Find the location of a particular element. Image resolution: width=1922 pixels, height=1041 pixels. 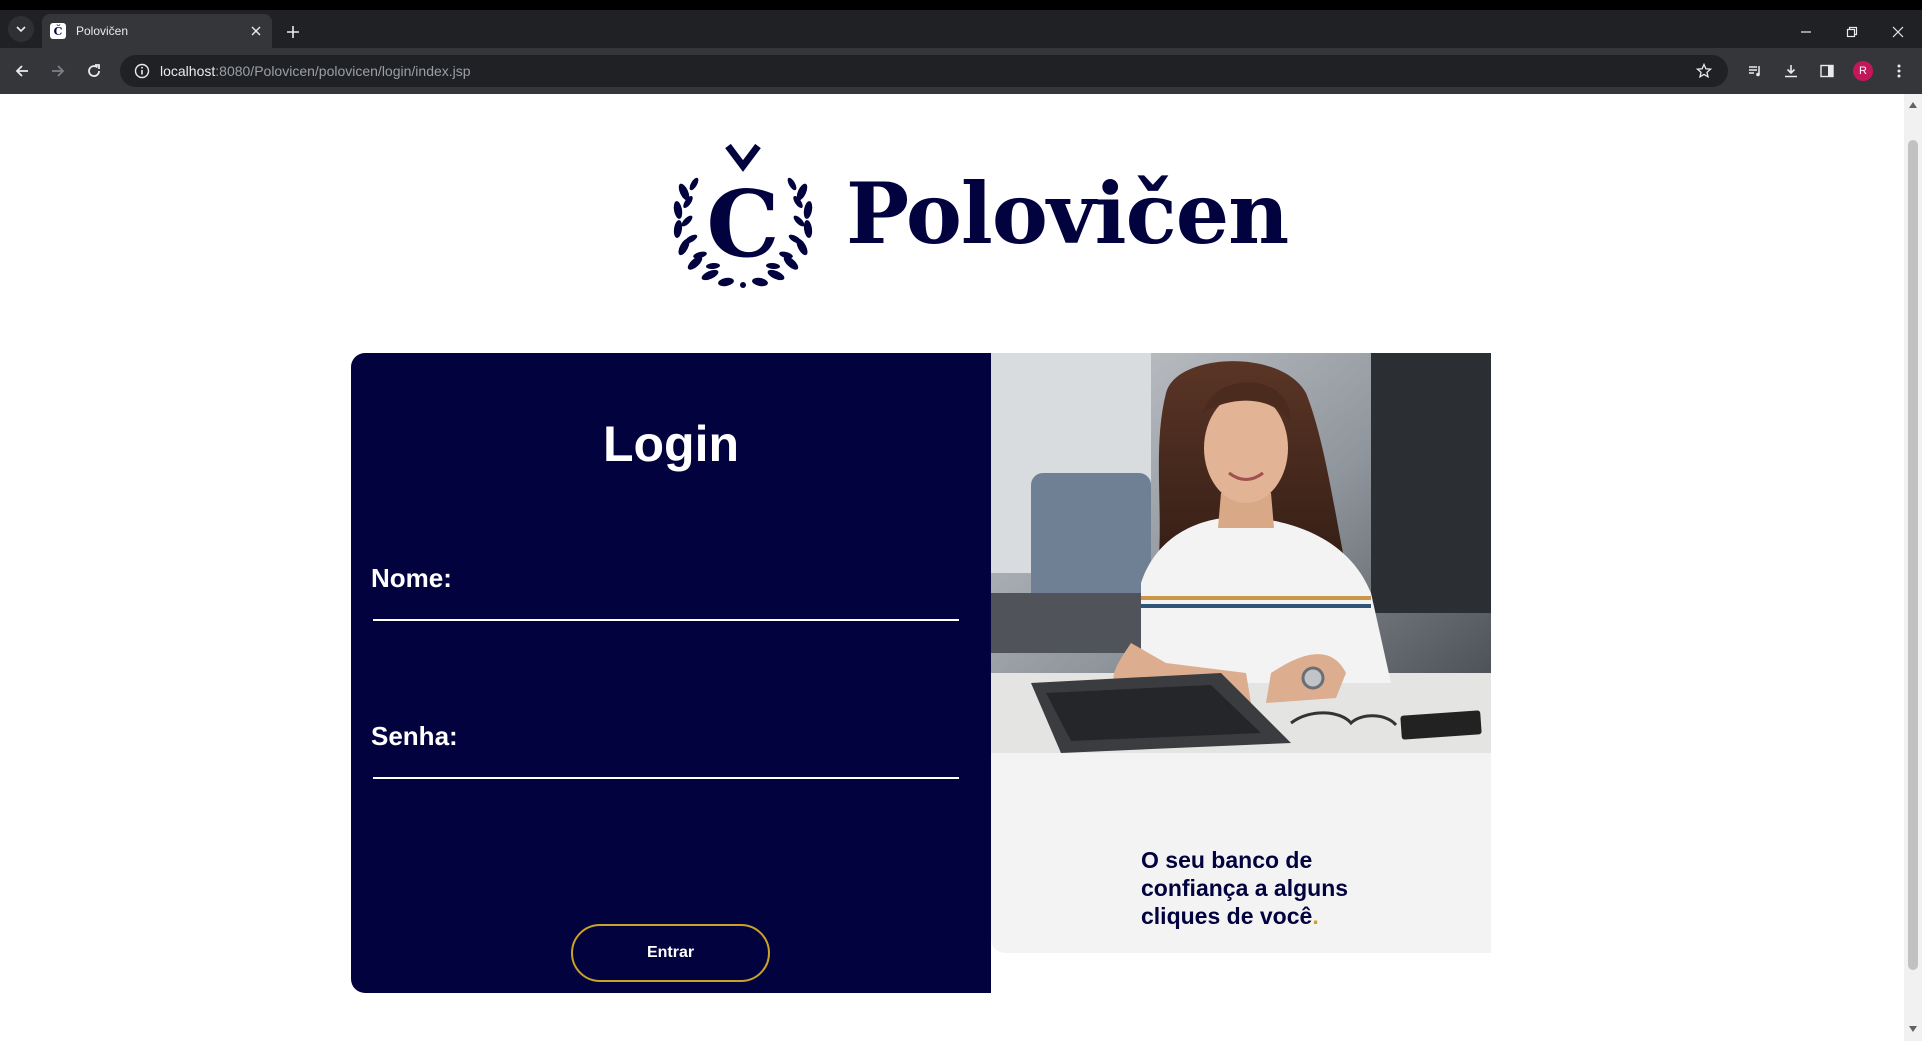

scroll-thumb is located at coordinates (1913, 555).